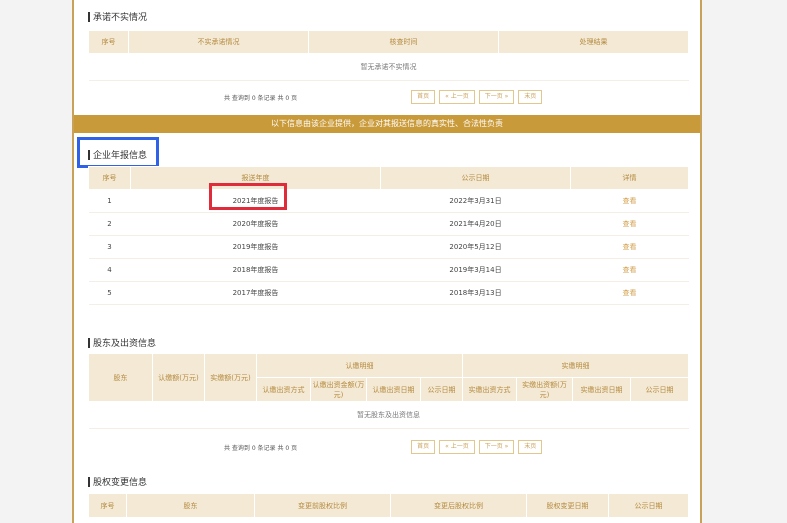 The width and height of the screenshot is (787, 523). Describe the element at coordinates (178, 377) in the screenshot. I see `table-header: 认缴额(万元)` at that location.